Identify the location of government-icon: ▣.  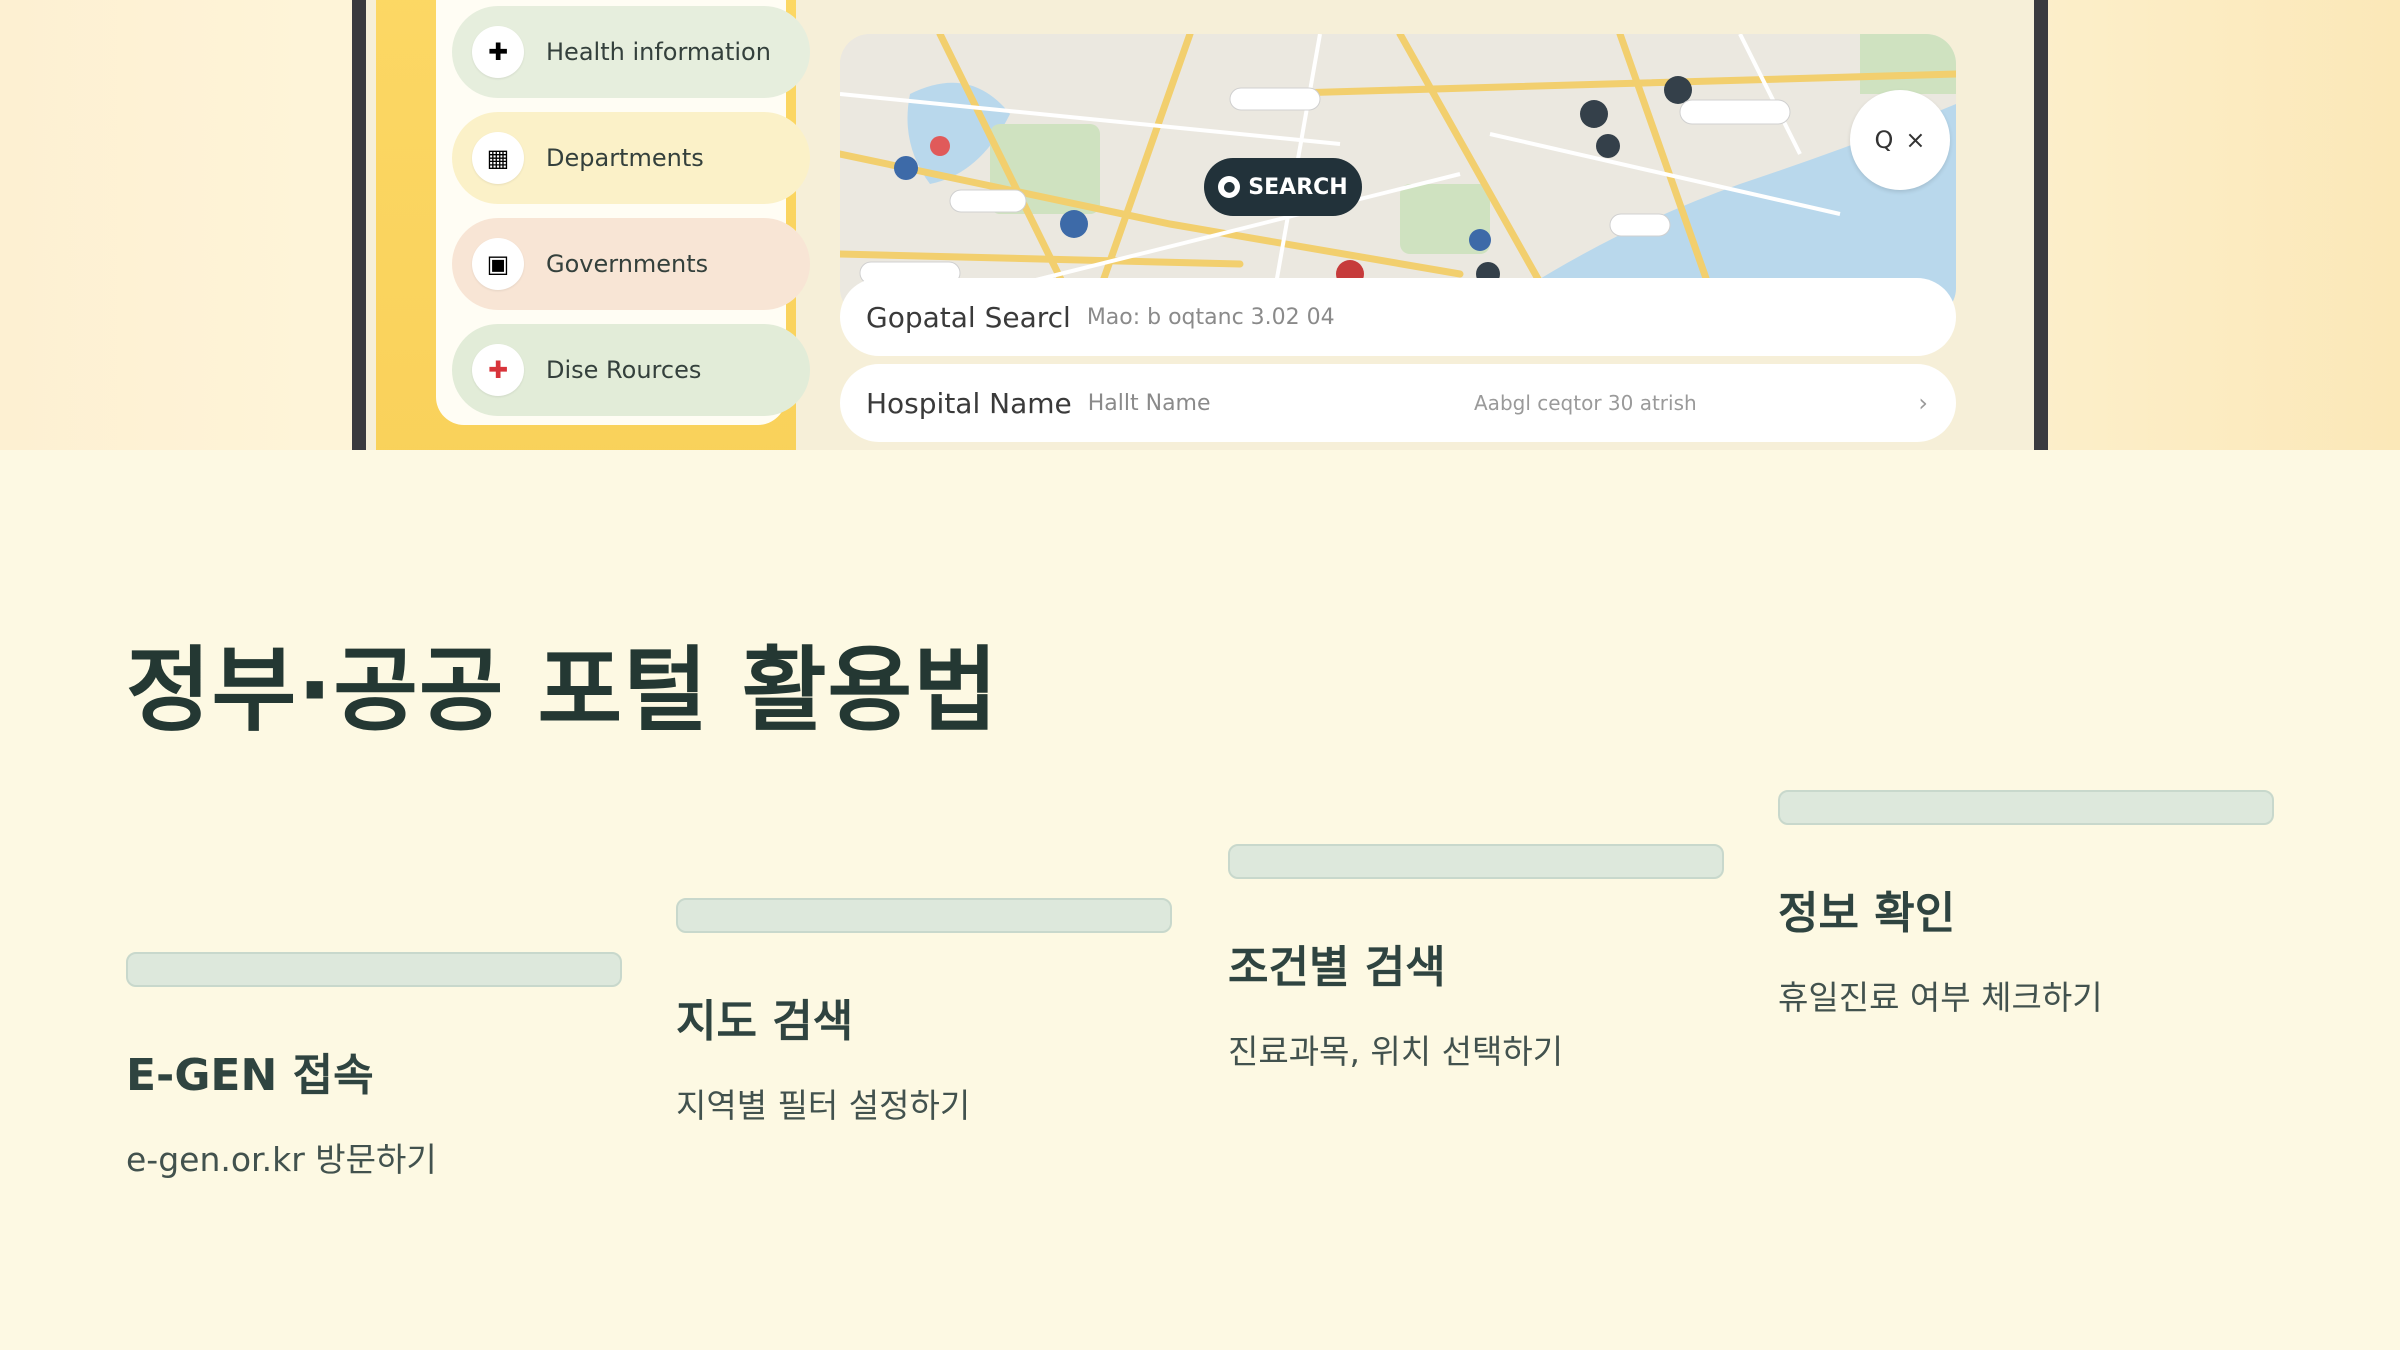
(498, 264).